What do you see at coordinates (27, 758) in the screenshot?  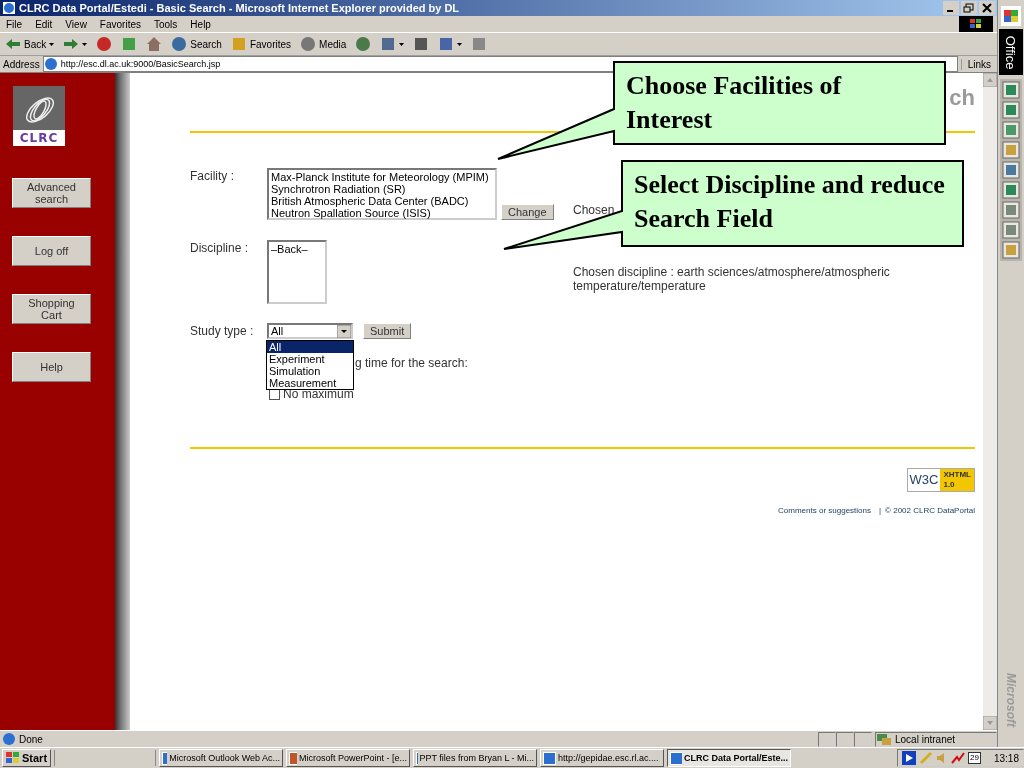 I see `start-button: Start` at bounding box center [27, 758].